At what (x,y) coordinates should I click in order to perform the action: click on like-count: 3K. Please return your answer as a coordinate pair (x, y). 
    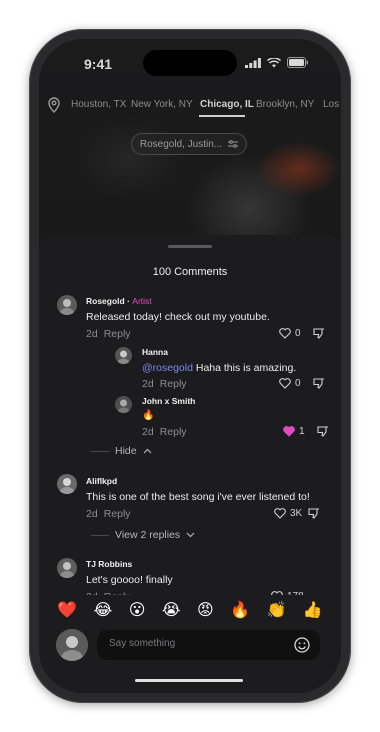
    Looking at the image, I should click on (296, 513).